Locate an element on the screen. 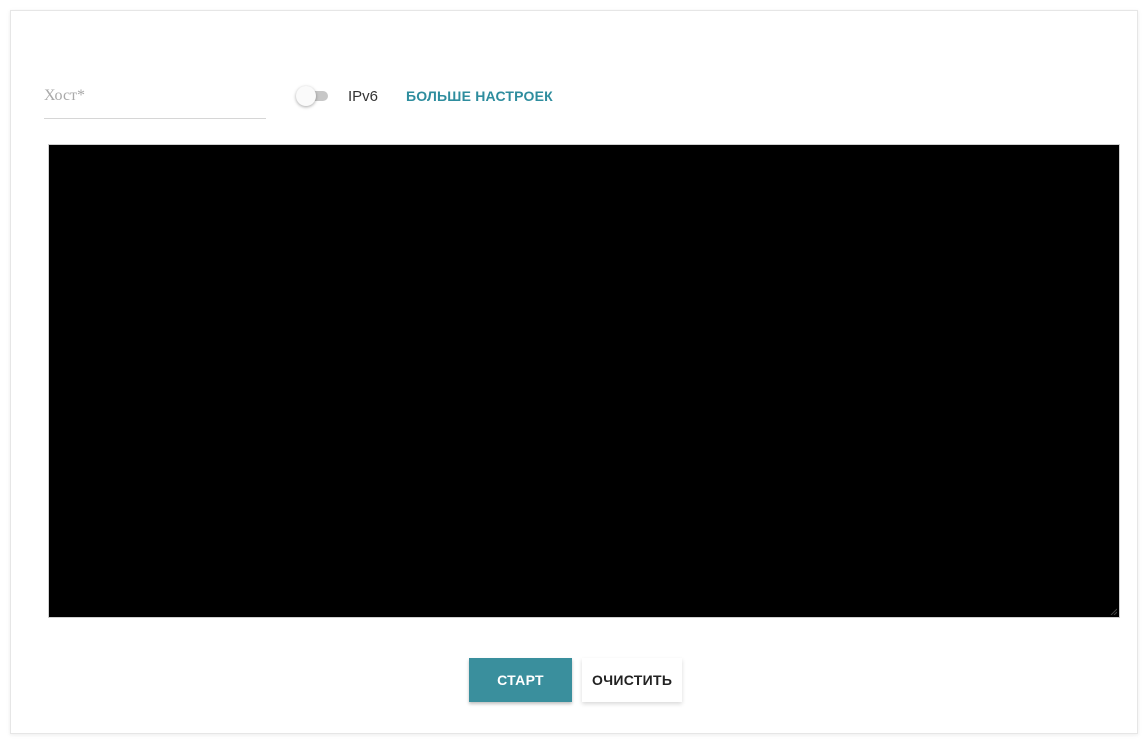 Image resolution: width=1148 pixels, height=740 pixels. toolbar: IPv6 БОЛЬШЕ НАСТРОЕК is located at coordinates (298, 96).